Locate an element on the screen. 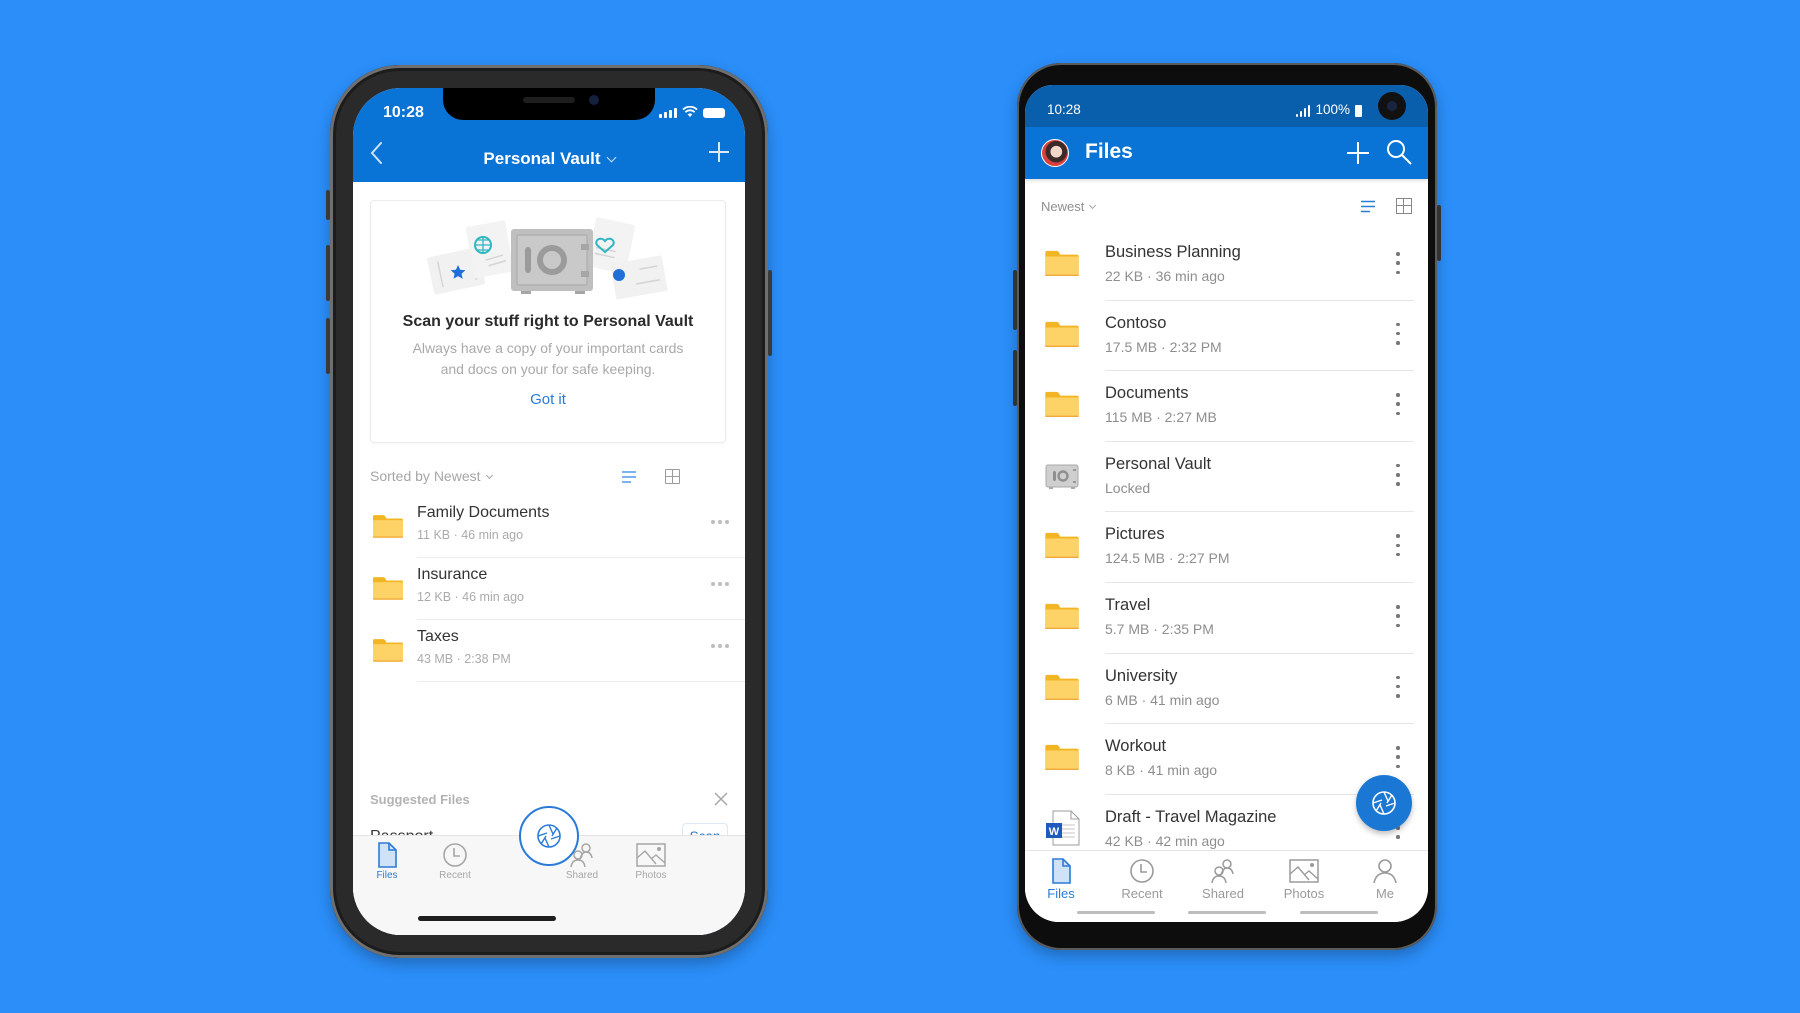 The width and height of the screenshot is (1800, 1013). status-icons is located at coordinates (692, 112).